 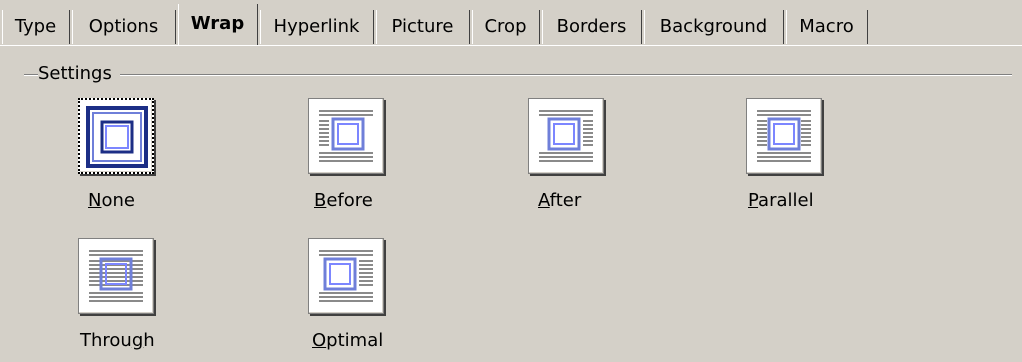 I want to click on wrap-none-label: None, so click(x=111, y=200).